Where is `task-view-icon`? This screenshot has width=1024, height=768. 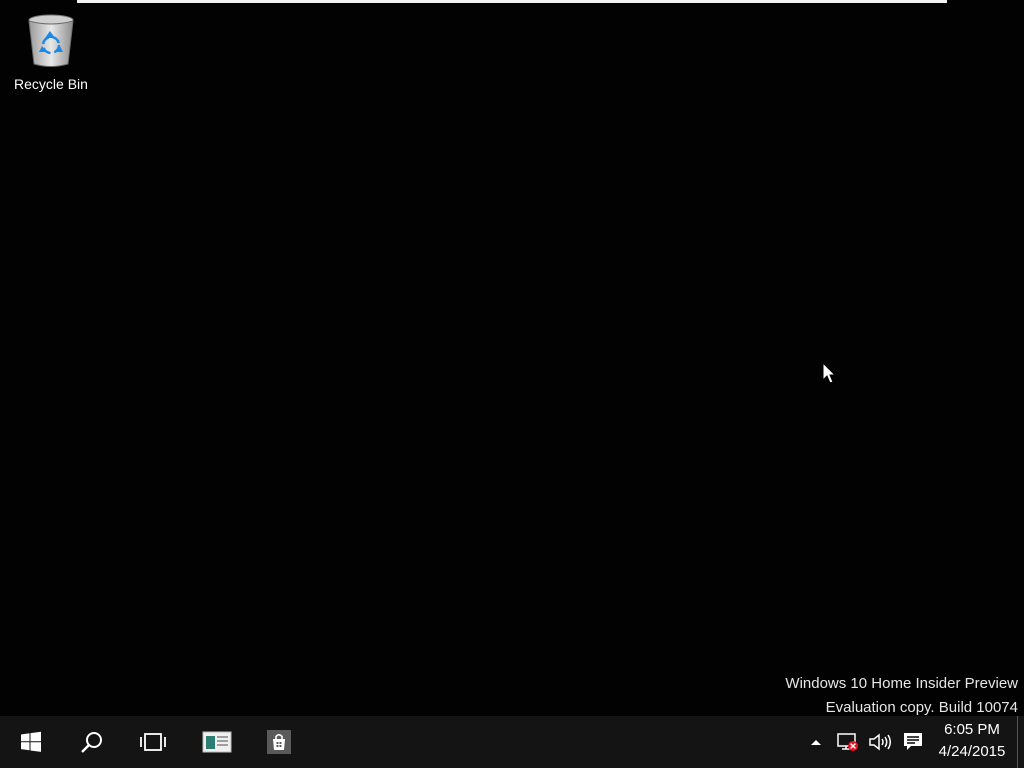
task-view-icon is located at coordinates (153, 742).